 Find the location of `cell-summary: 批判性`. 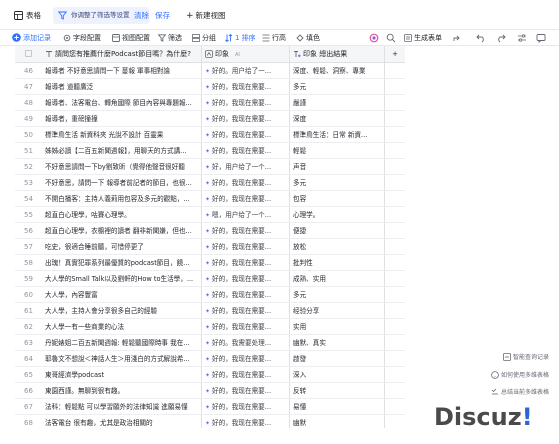

cell-summary: 批判性 is located at coordinates (337, 262).